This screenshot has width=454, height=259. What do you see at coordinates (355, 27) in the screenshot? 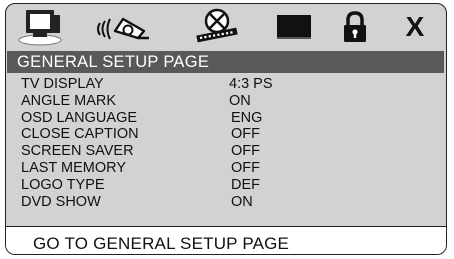
I see `lock-icon` at bounding box center [355, 27].